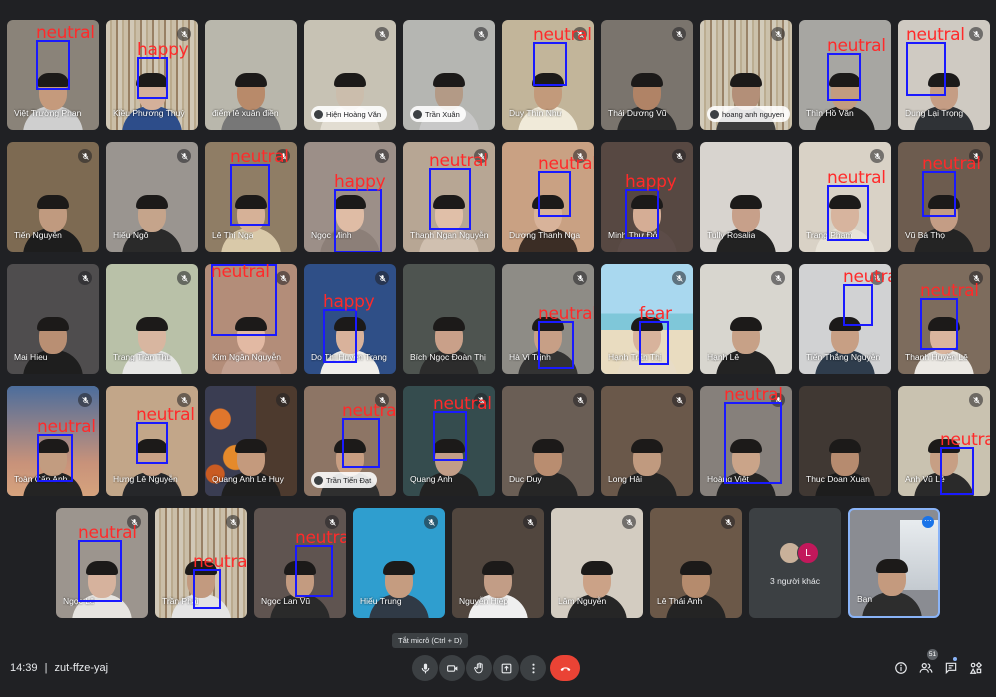  I want to click on participant-tile: Duc Duy, so click(548, 441).